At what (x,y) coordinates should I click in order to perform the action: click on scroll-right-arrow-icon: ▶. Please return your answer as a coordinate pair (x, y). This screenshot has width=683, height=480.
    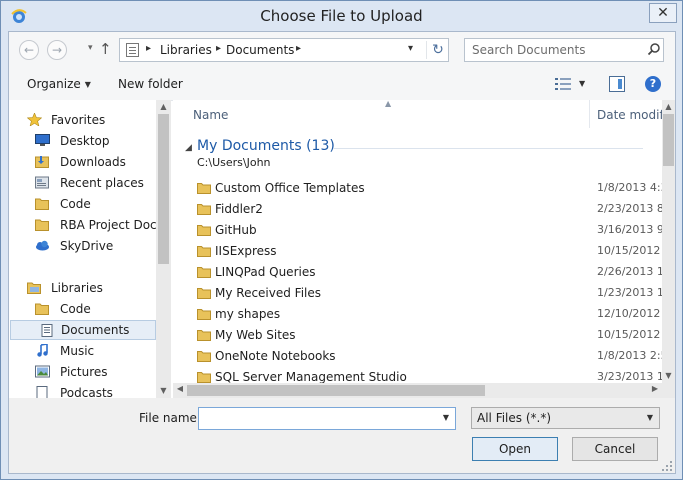
    Looking at the image, I should click on (655, 388).